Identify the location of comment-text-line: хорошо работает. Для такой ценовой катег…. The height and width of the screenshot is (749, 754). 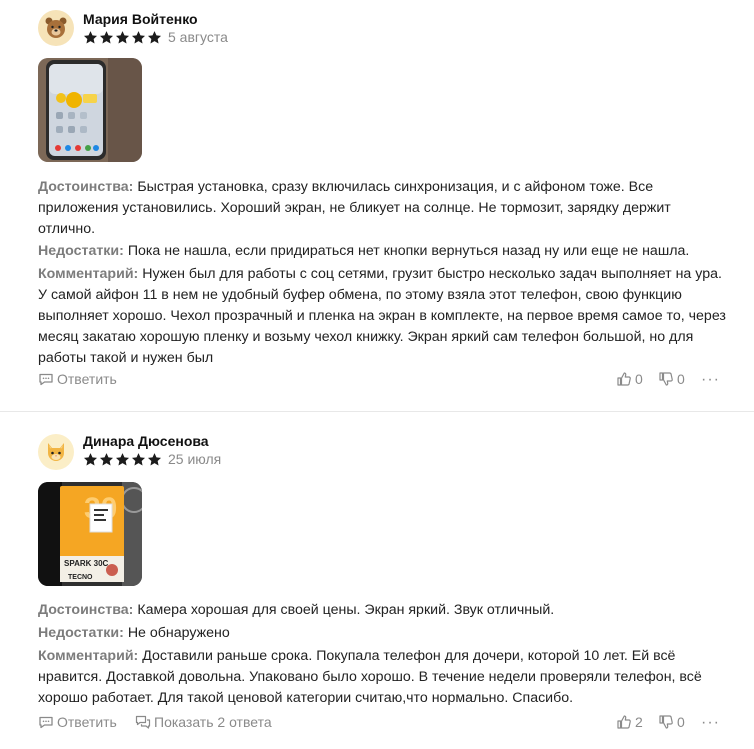
(306, 698).